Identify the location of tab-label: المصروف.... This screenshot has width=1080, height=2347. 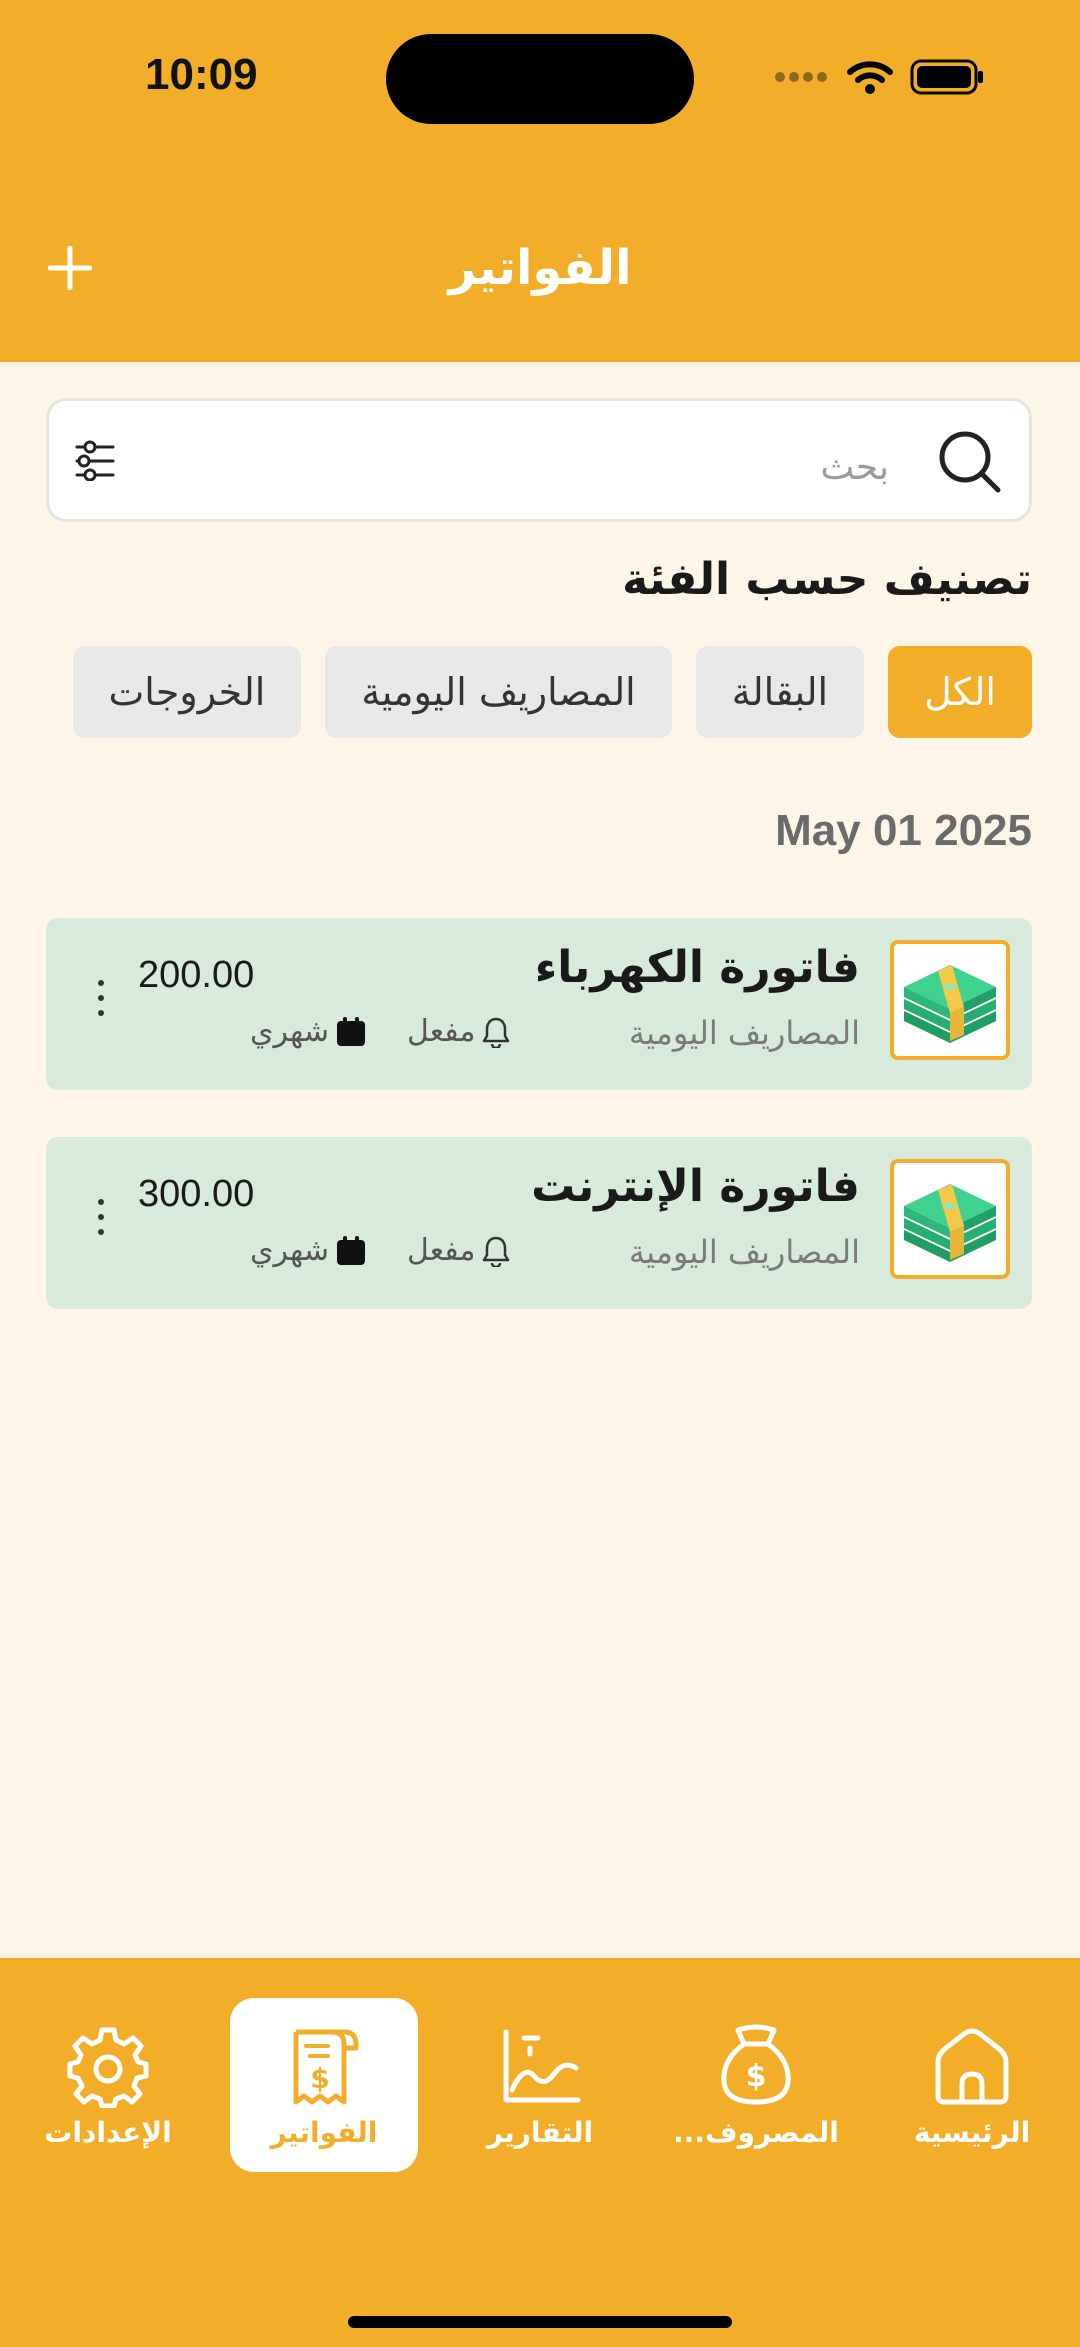
(756, 2132).